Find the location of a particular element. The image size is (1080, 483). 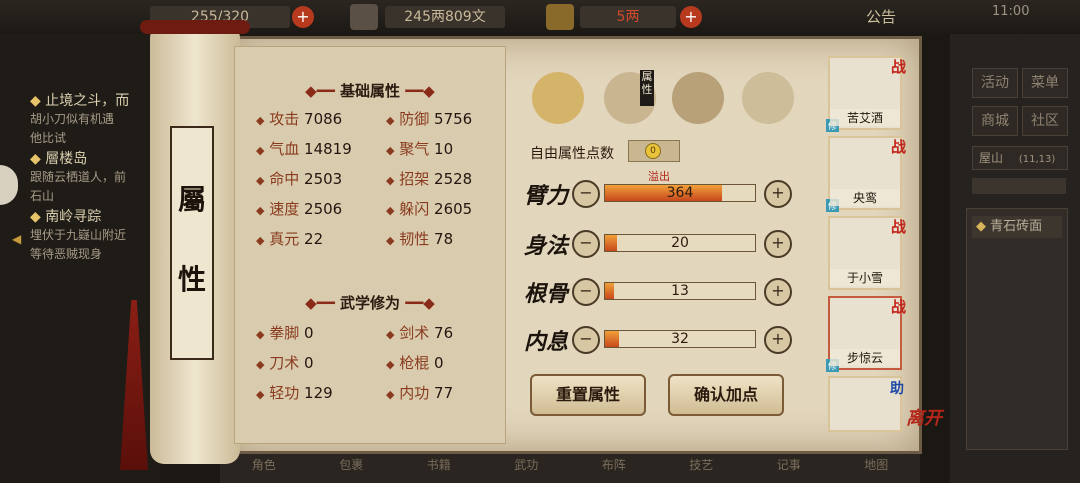

free-points-box: 0 is located at coordinates (654, 151).